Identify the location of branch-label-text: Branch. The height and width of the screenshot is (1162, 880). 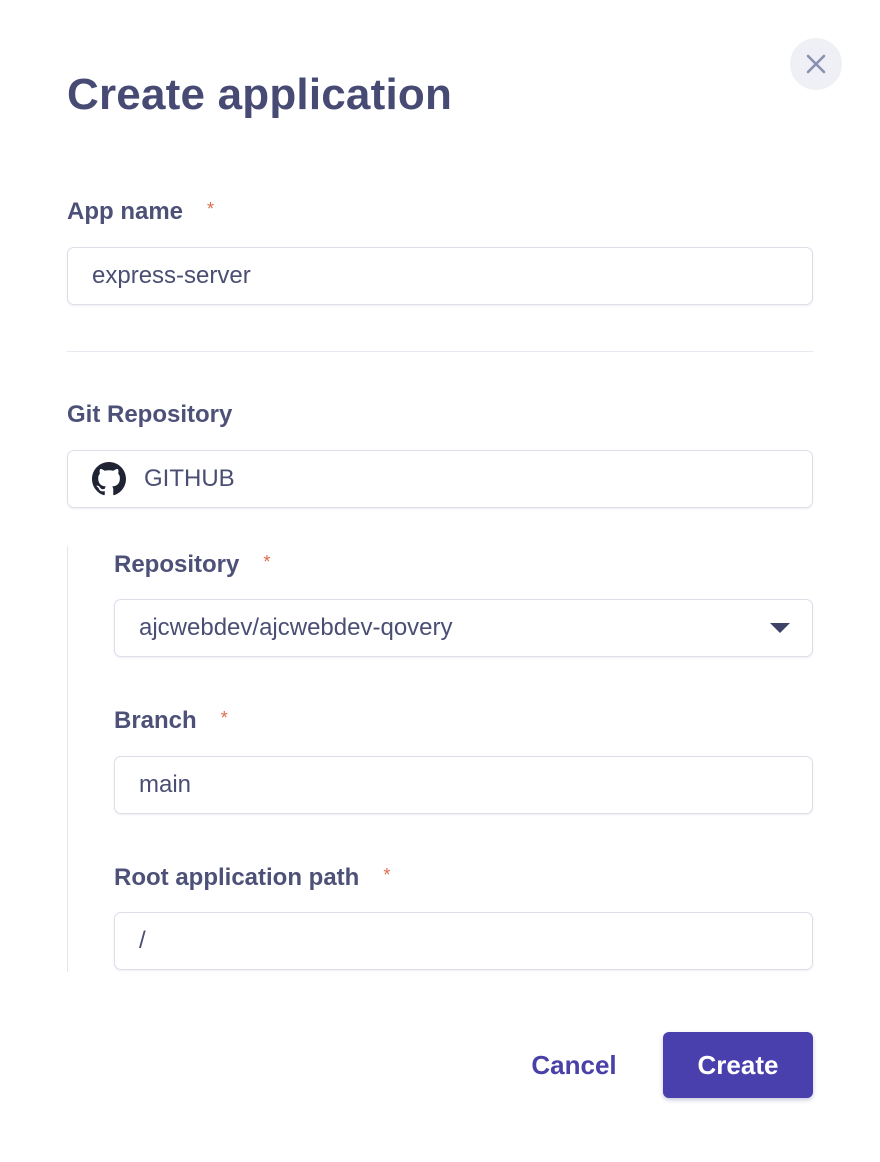
(155, 720).